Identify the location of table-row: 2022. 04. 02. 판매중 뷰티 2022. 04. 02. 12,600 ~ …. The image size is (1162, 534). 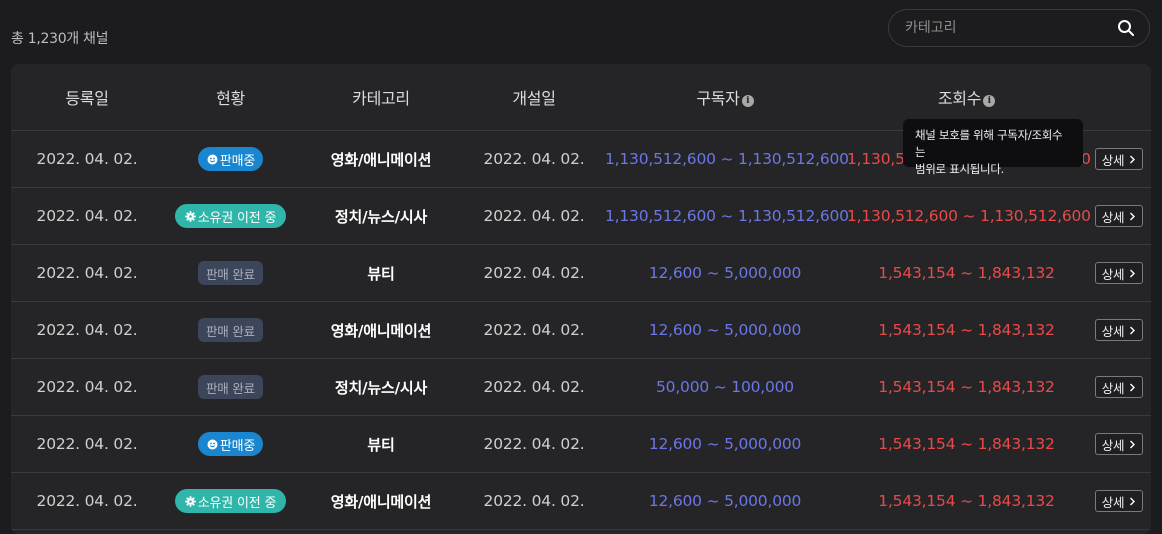
(581, 444).